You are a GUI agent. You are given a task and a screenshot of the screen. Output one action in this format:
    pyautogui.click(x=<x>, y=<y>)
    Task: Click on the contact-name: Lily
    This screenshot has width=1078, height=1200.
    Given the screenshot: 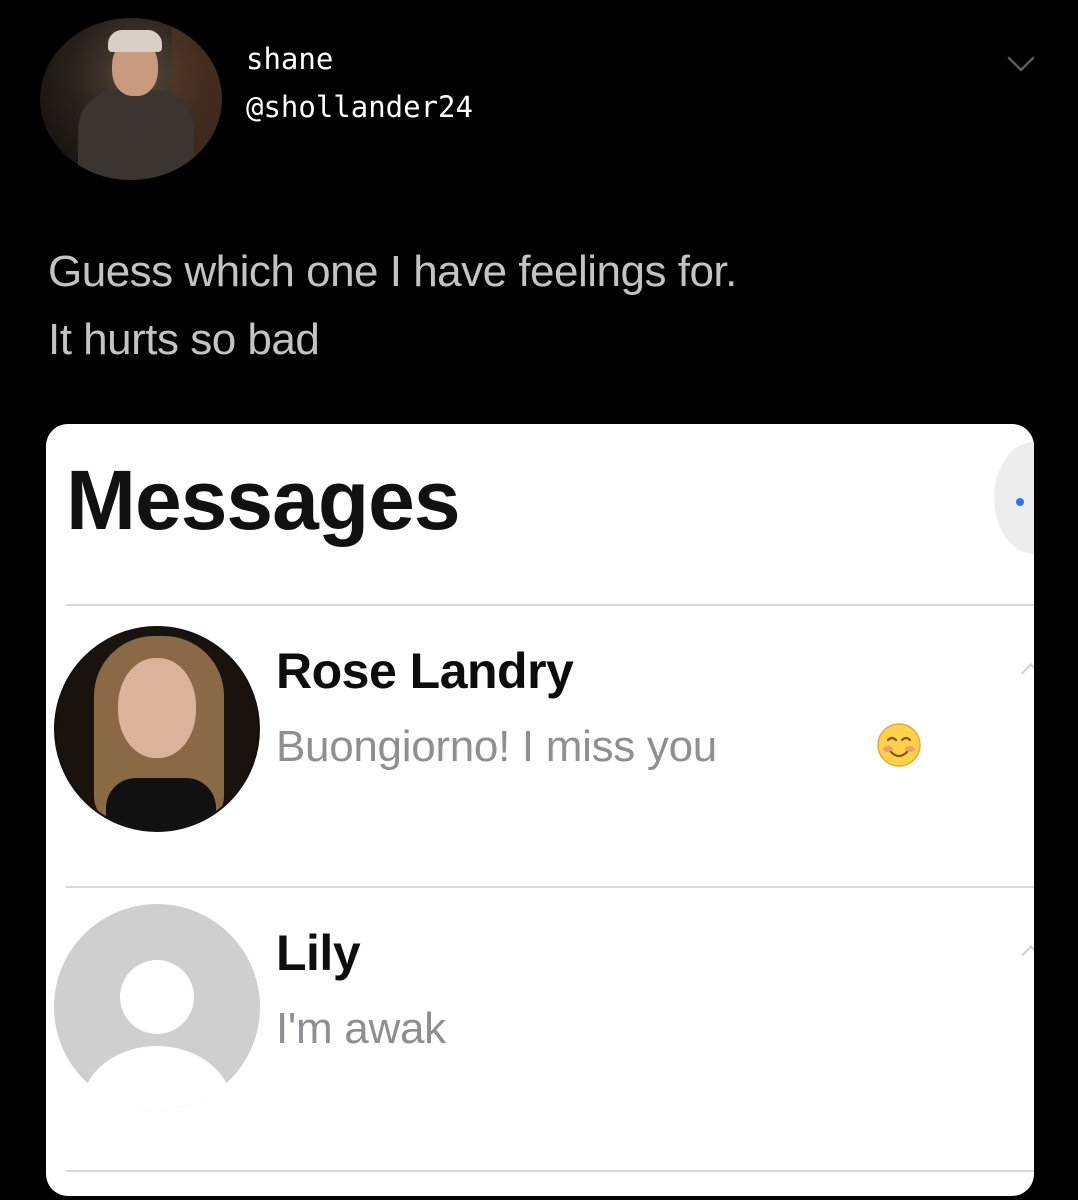 What is the action you would take?
    pyautogui.click(x=318, y=953)
    